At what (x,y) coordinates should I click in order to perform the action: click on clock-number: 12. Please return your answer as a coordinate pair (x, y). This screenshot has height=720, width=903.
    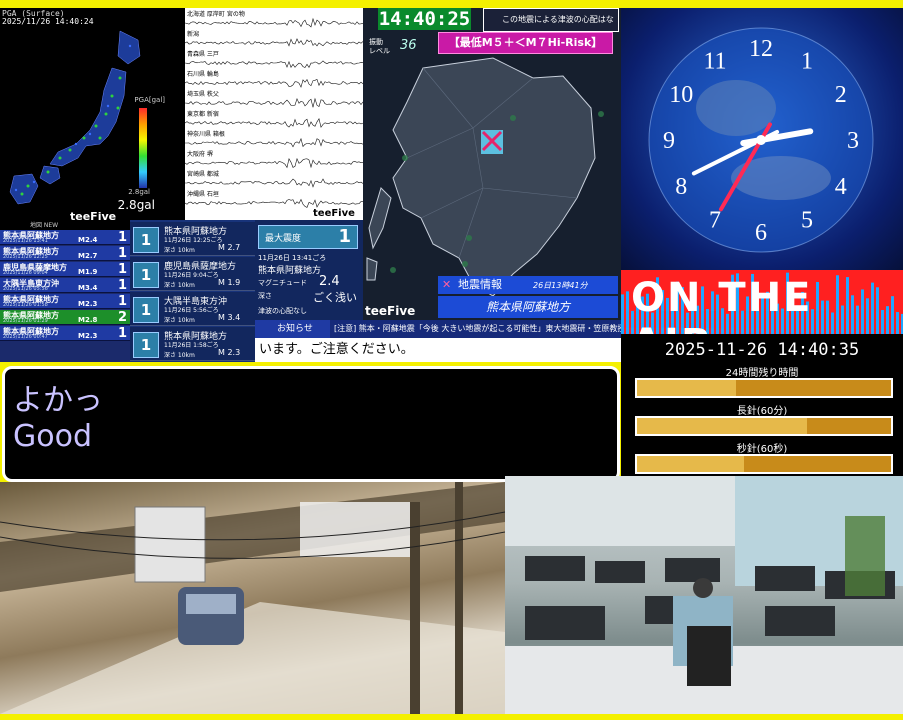
    Looking at the image, I should click on (761, 49).